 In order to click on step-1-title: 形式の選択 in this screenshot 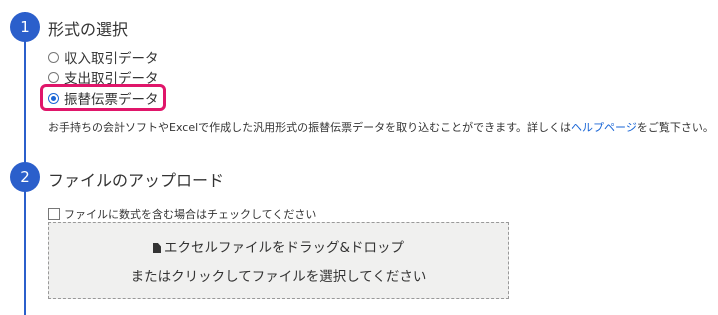, I will do `click(88, 29)`.